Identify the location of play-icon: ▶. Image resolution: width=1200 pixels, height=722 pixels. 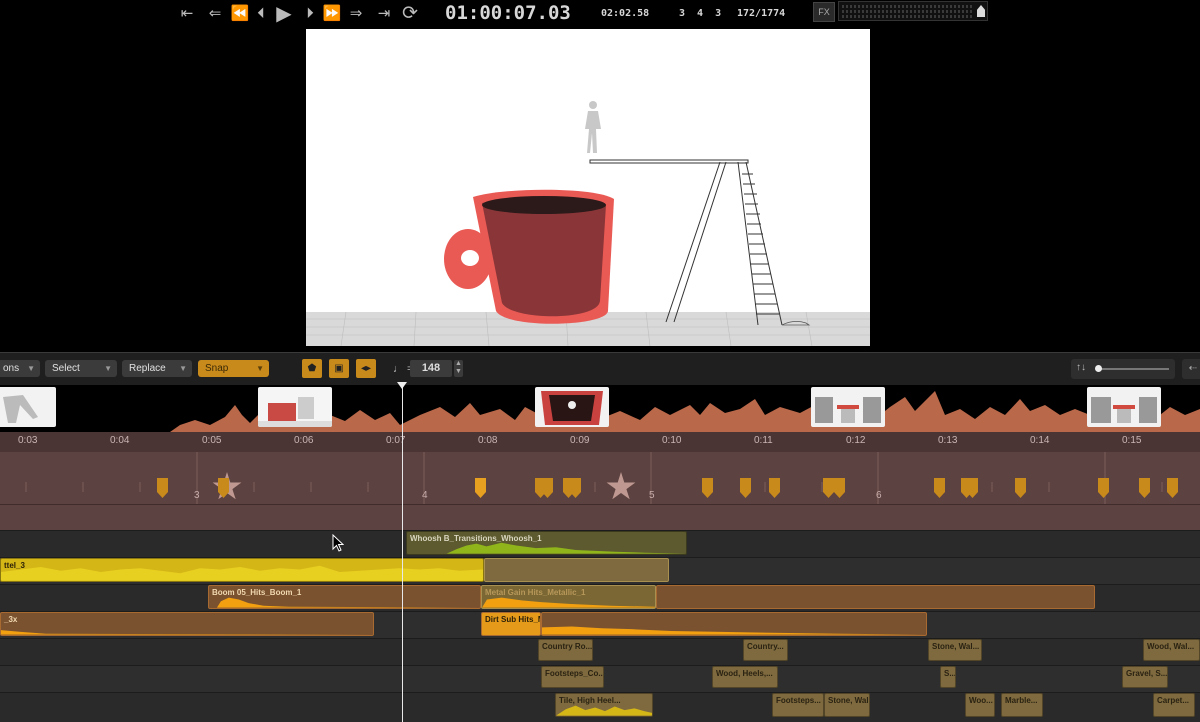
(284, 13).